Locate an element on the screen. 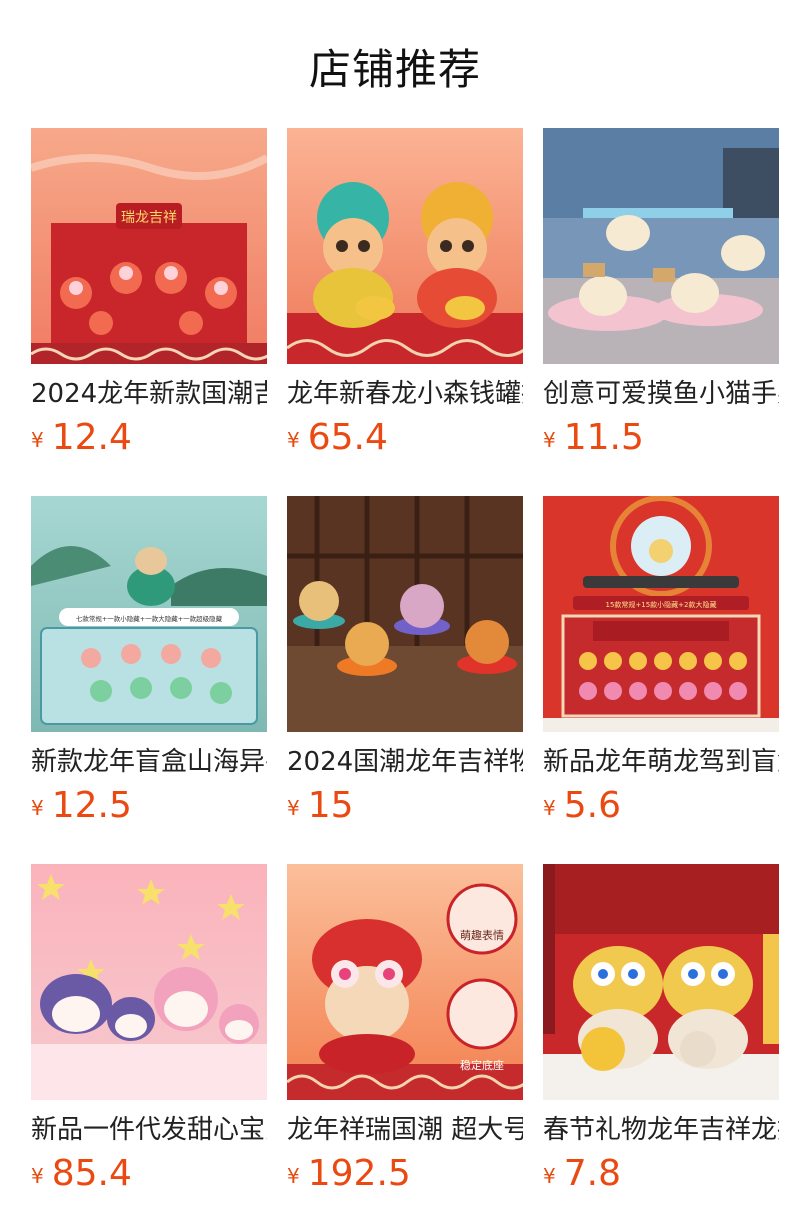 The width and height of the screenshot is (790, 1232). page-title: 店铺推荐 is located at coordinates (394, 69).